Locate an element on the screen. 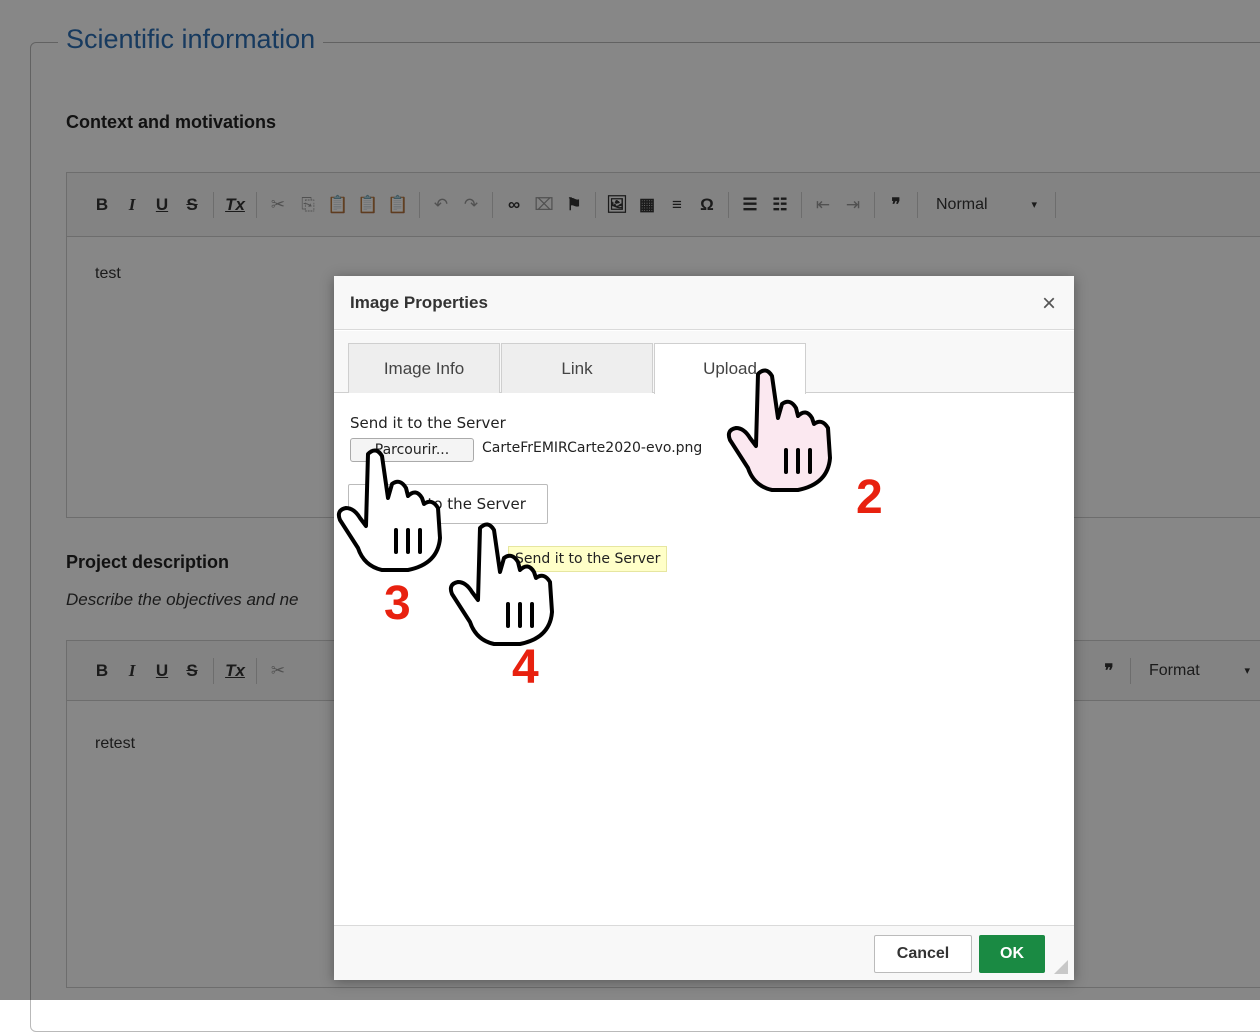 This screenshot has width=1260, height=1032. step-4-marker: 4 is located at coordinates (525, 667).